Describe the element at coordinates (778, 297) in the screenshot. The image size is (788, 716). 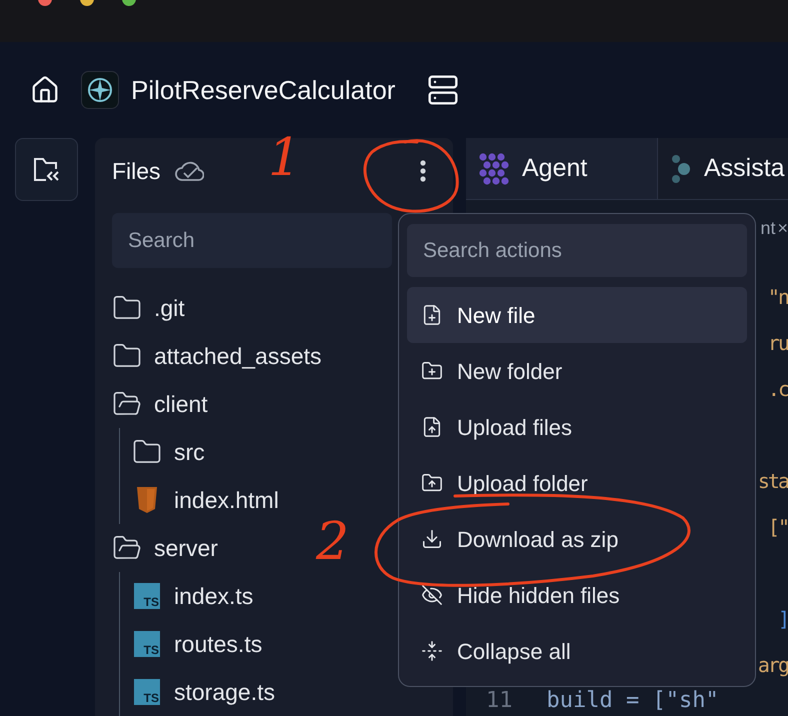
I see `code-line: "n` at that location.